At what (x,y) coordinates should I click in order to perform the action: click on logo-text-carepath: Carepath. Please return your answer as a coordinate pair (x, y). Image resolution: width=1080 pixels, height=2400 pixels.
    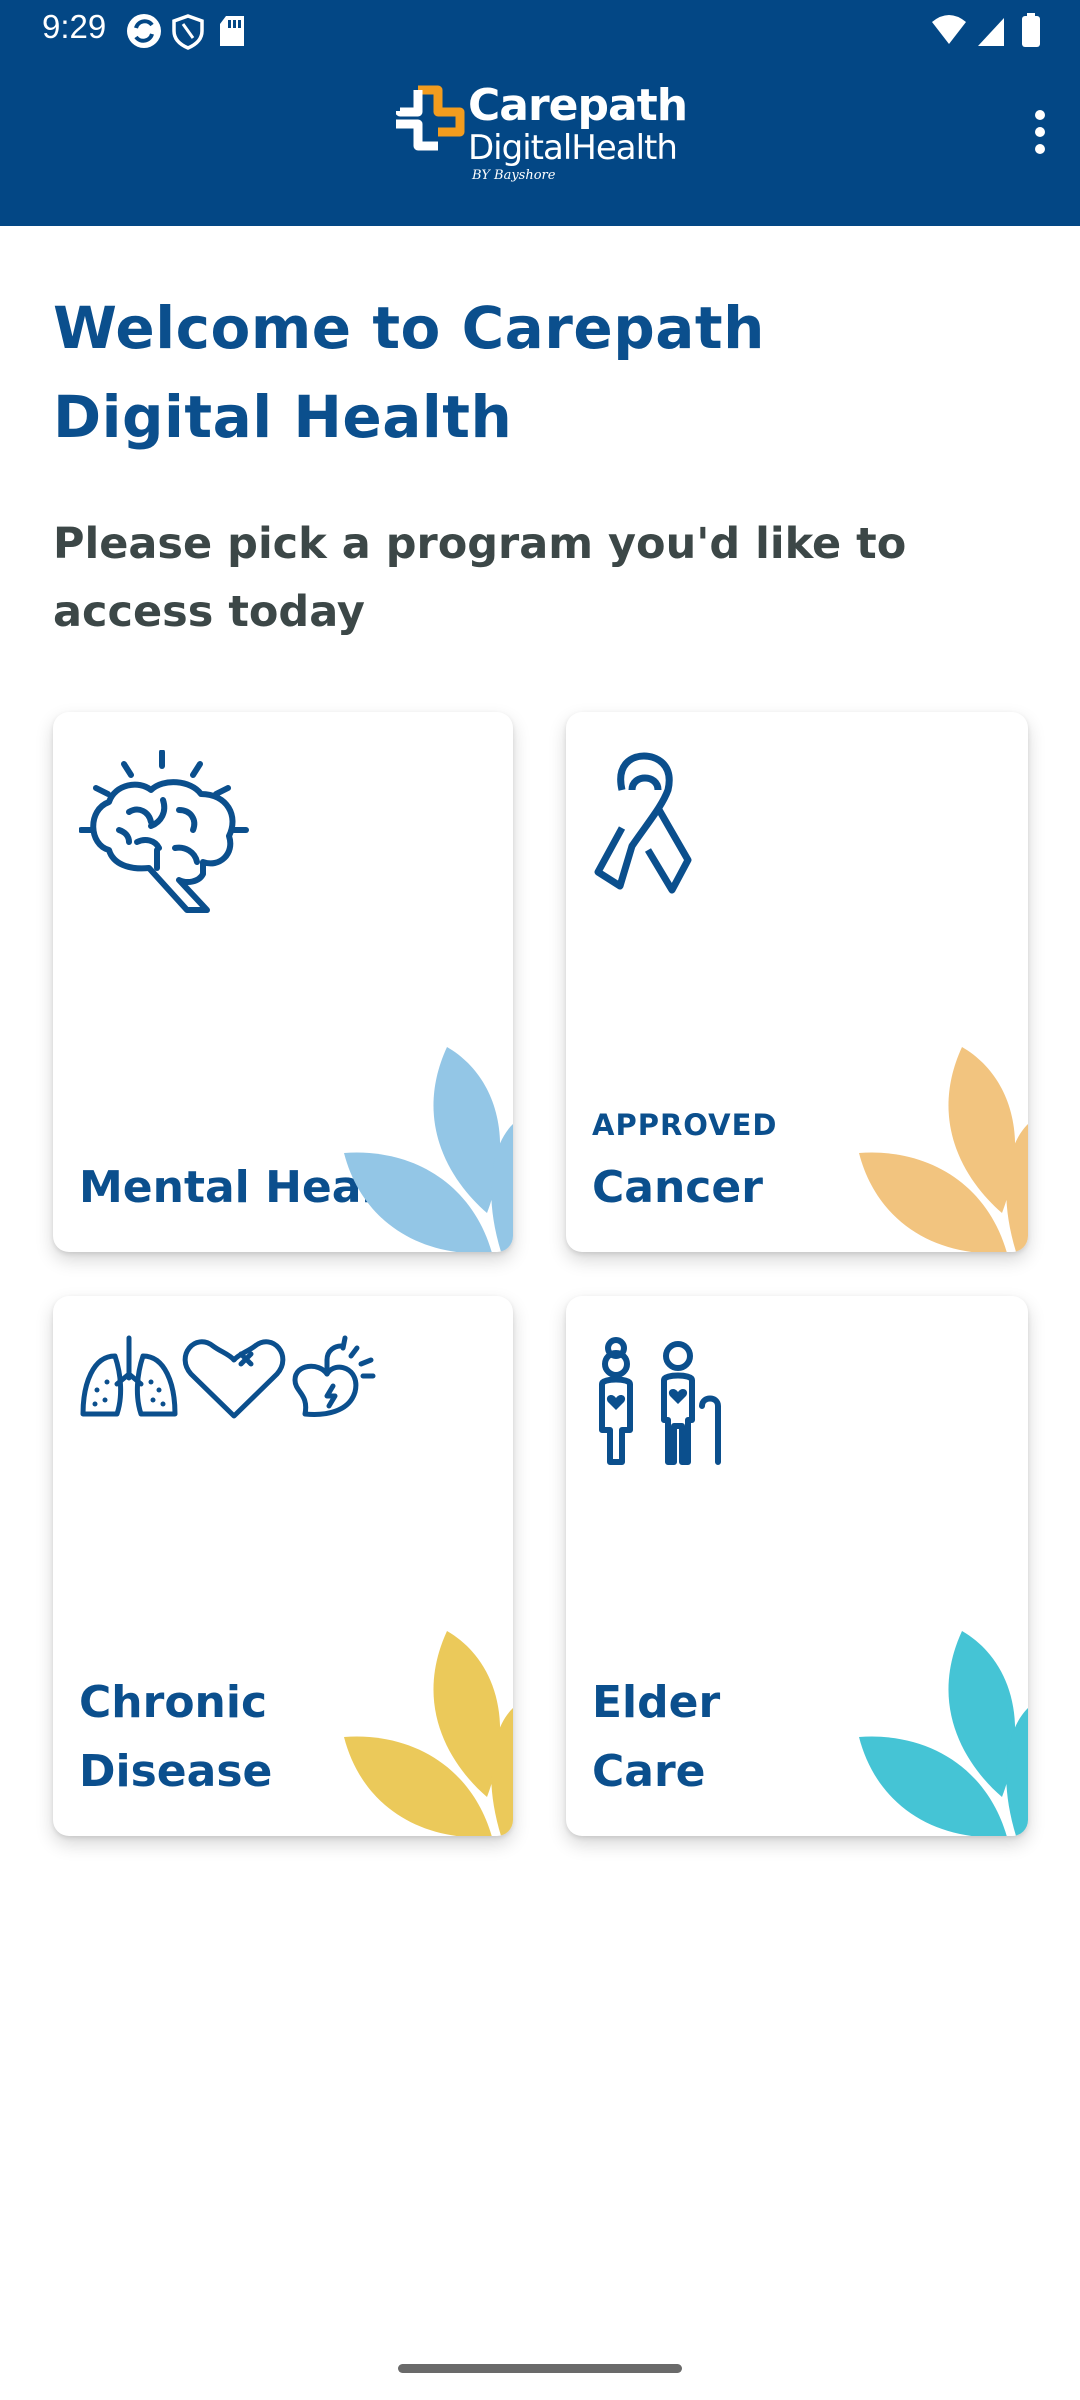
    Looking at the image, I should click on (578, 105).